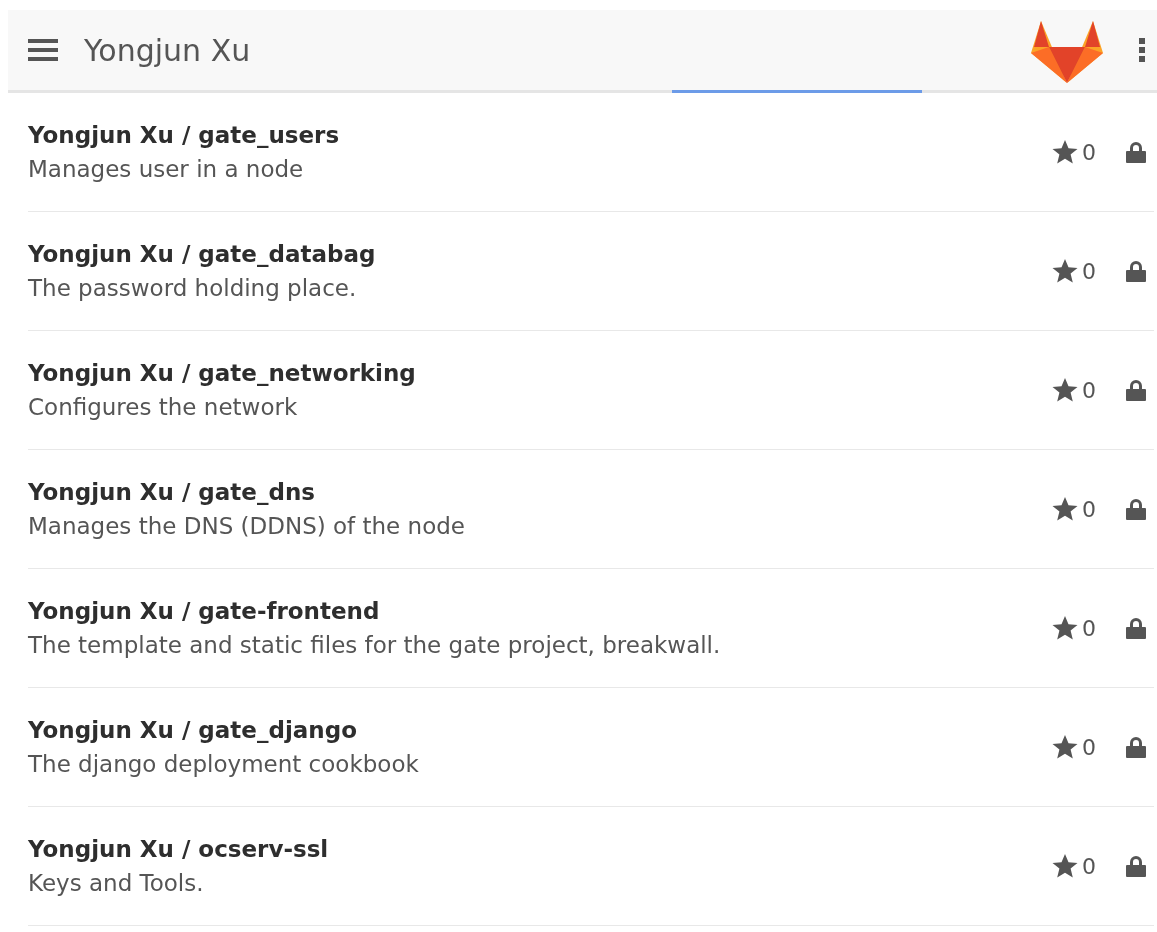 Image resolution: width=1157 pixels, height=932 pixels. Describe the element at coordinates (224, 764) in the screenshot. I see `project-description: The django deployment cookbook` at that location.